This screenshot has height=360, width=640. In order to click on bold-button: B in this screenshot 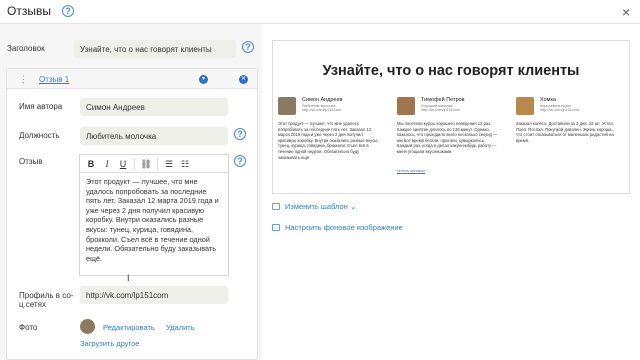, I will do `click(91, 164)`.